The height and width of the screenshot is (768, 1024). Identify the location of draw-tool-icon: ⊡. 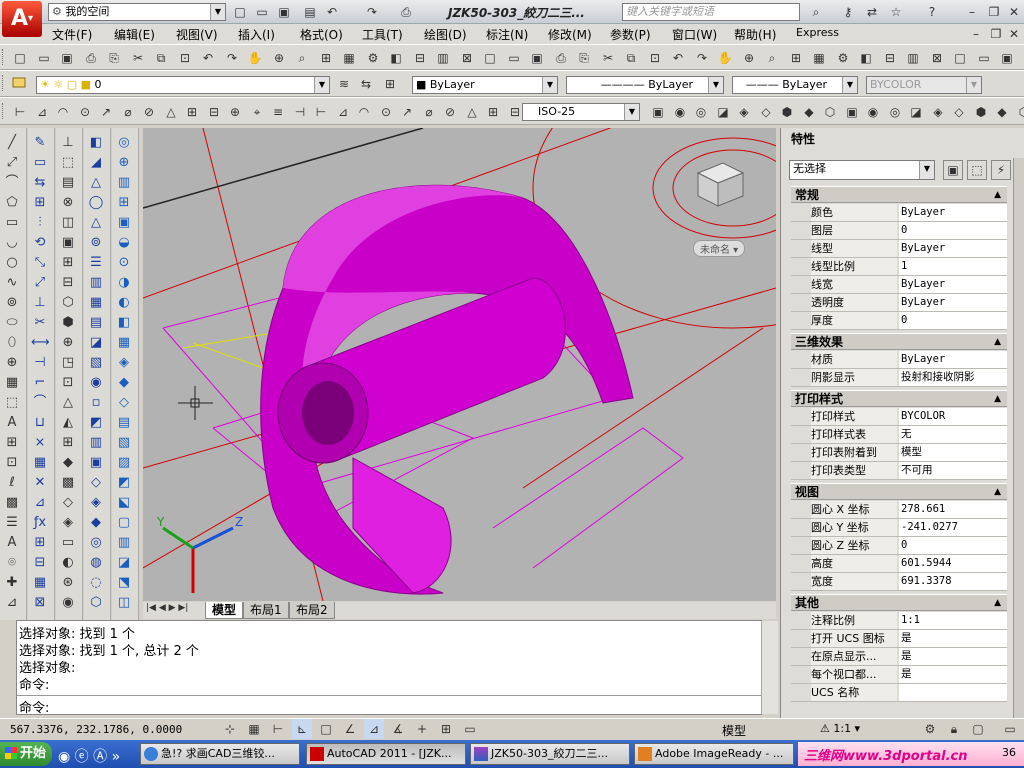
(12, 463).